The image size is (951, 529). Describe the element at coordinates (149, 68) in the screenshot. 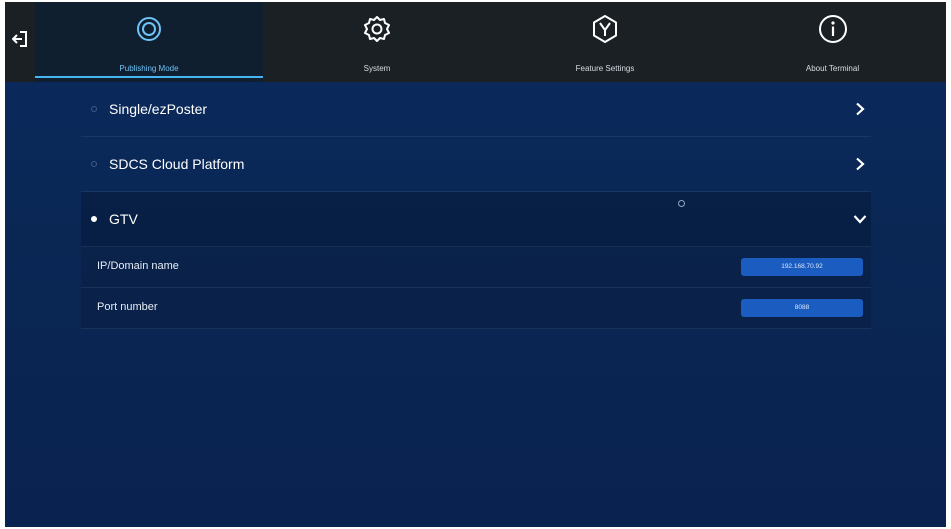

I see `tab-label: Publishing Mode` at that location.